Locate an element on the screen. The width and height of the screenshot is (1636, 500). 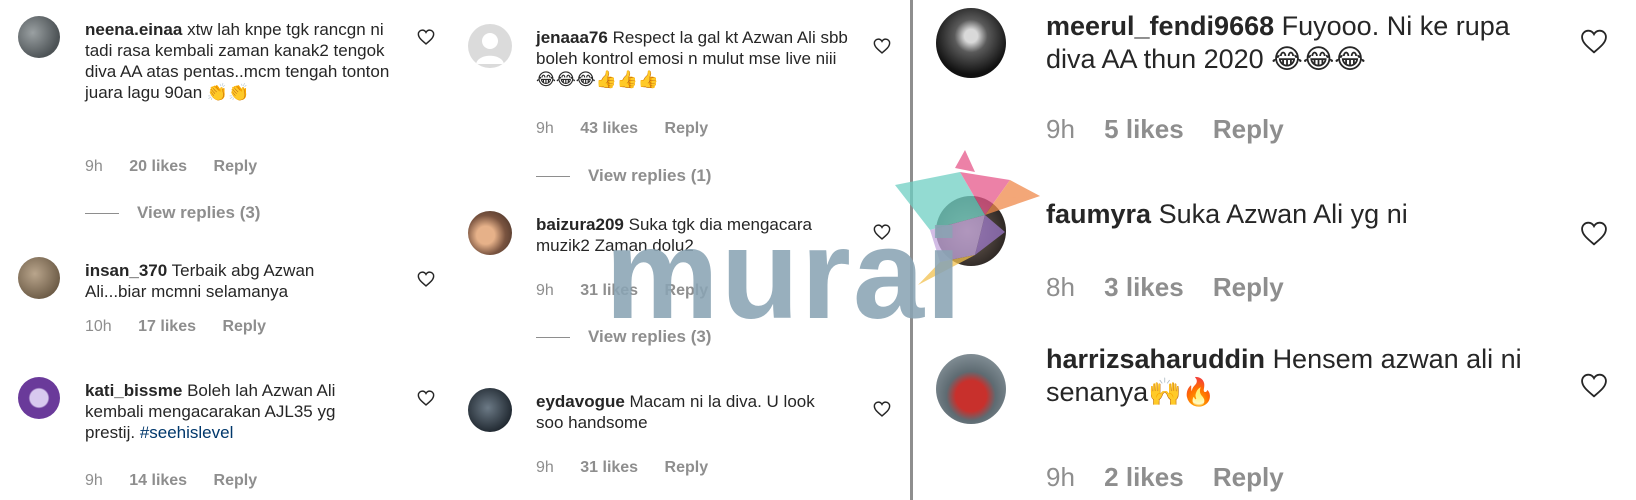
comment-username: harrizsaharuddin is located at coordinates (1155, 359).